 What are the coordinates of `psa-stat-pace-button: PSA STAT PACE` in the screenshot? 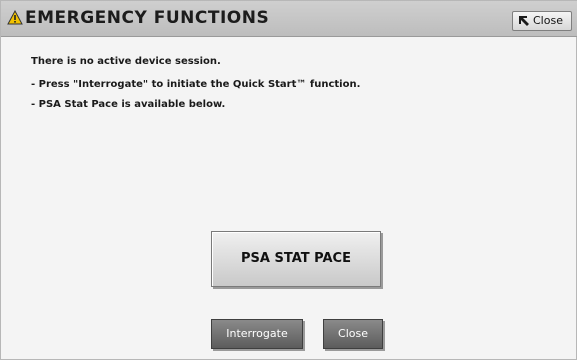 It's located at (296, 259).